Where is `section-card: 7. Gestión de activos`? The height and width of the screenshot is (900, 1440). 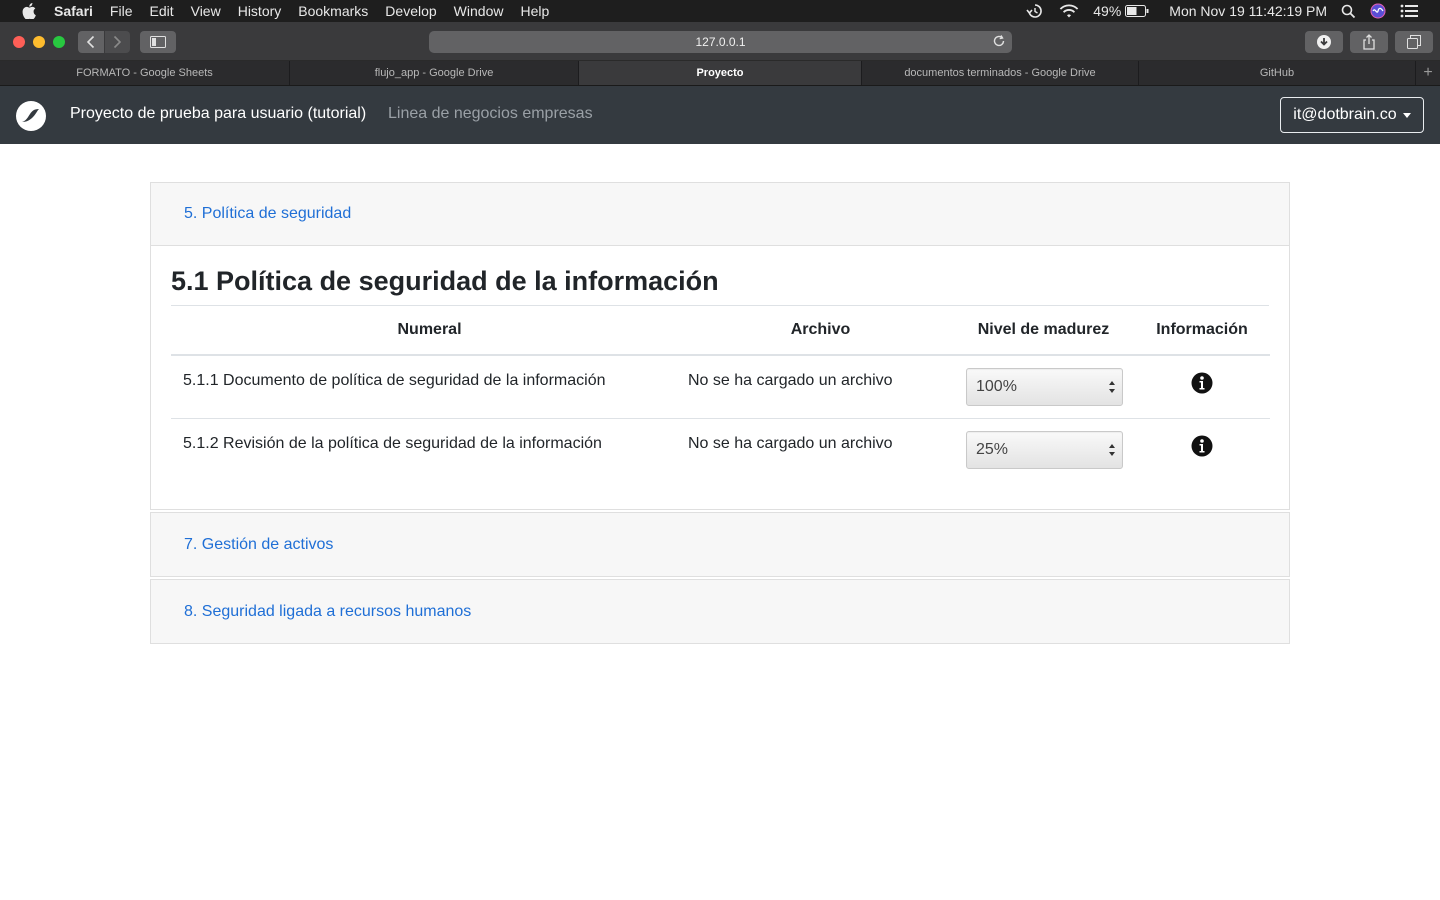
section-card: 7. Gestión de activos is located at coordinates (720, 544).